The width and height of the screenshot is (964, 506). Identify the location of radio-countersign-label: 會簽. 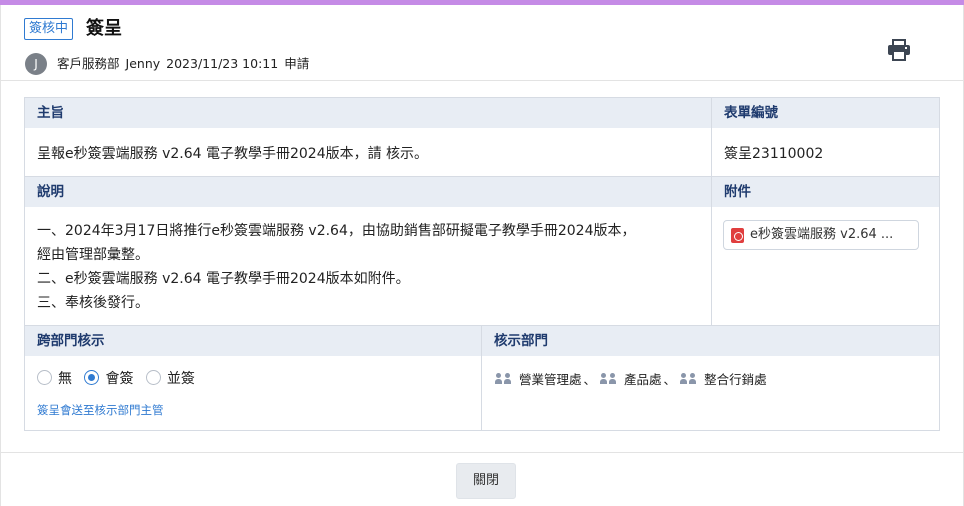
(119, 379).